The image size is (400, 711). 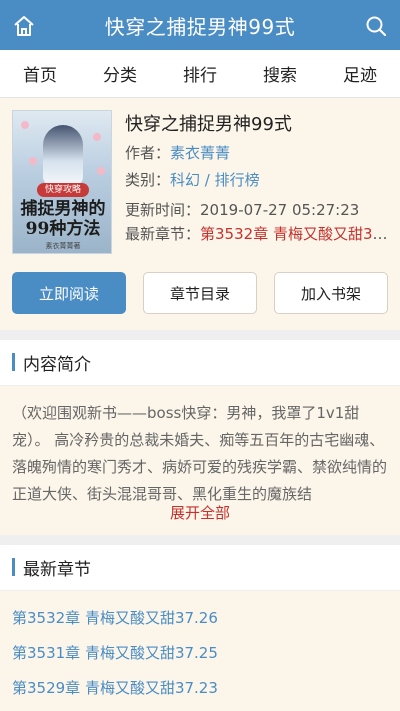 I want to click on chapter-link: 第3531章 青梅又酸又甜37.25, so click(x=115, y=652).